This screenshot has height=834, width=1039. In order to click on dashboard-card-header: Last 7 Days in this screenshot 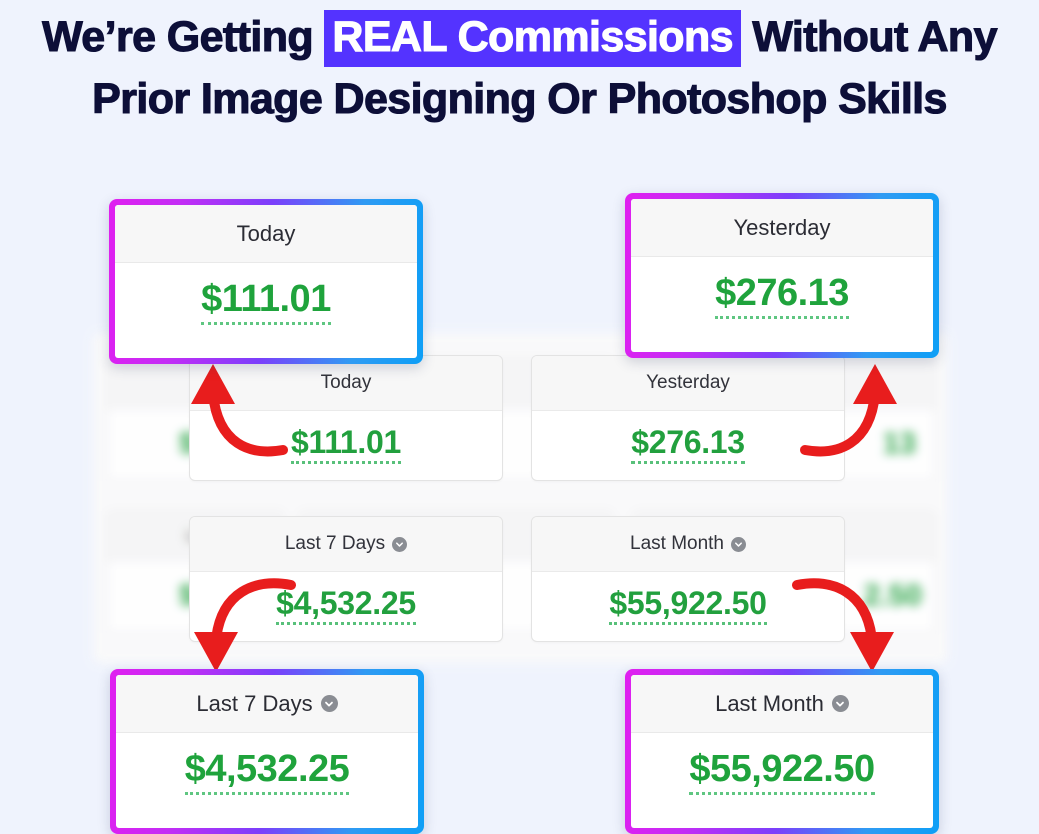, I will do `click(346, 544)`.